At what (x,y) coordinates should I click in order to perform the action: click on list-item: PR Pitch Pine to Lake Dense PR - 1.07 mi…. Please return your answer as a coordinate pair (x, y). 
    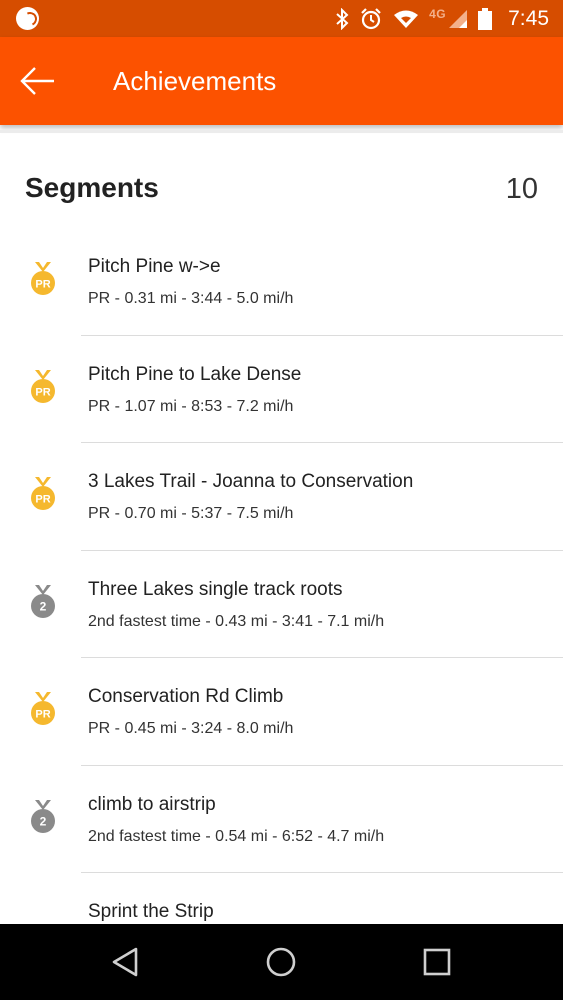
    Looking at the image, I should click on (281, 389).